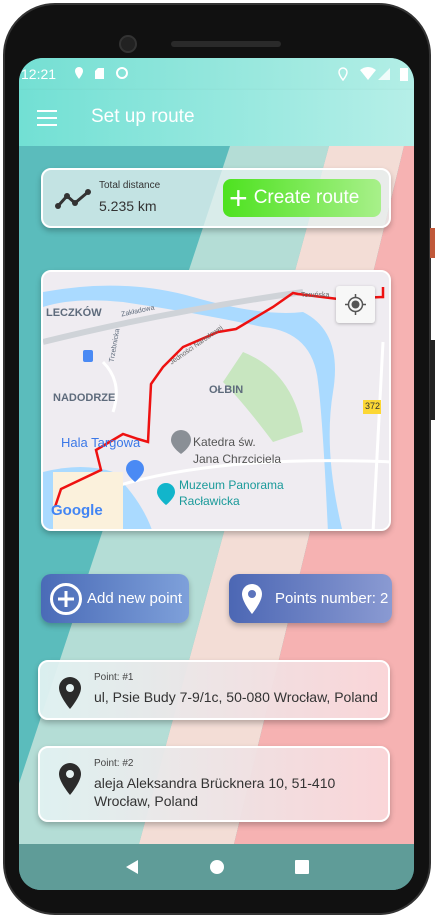 The image size is (438, 919). Describe the element at coordinates (101, 73) in the screenshot. I see `status-icons` at that location.